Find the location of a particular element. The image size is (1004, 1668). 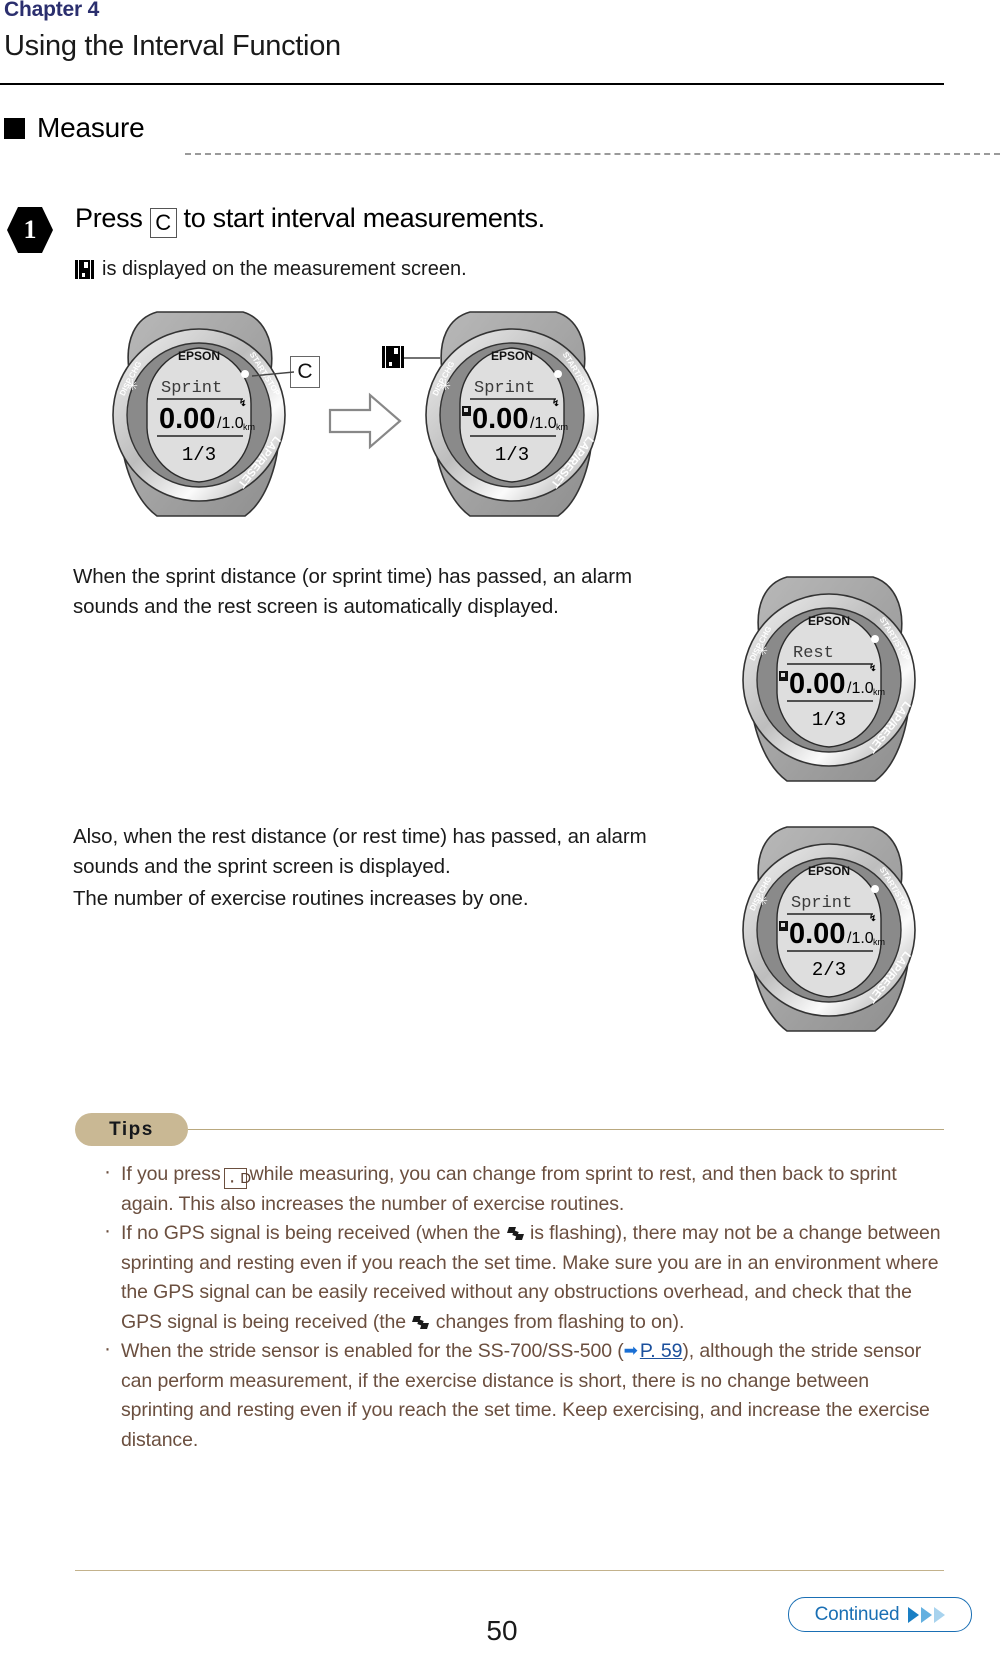

section-dashed-divider is located at coordinates (592, 154).